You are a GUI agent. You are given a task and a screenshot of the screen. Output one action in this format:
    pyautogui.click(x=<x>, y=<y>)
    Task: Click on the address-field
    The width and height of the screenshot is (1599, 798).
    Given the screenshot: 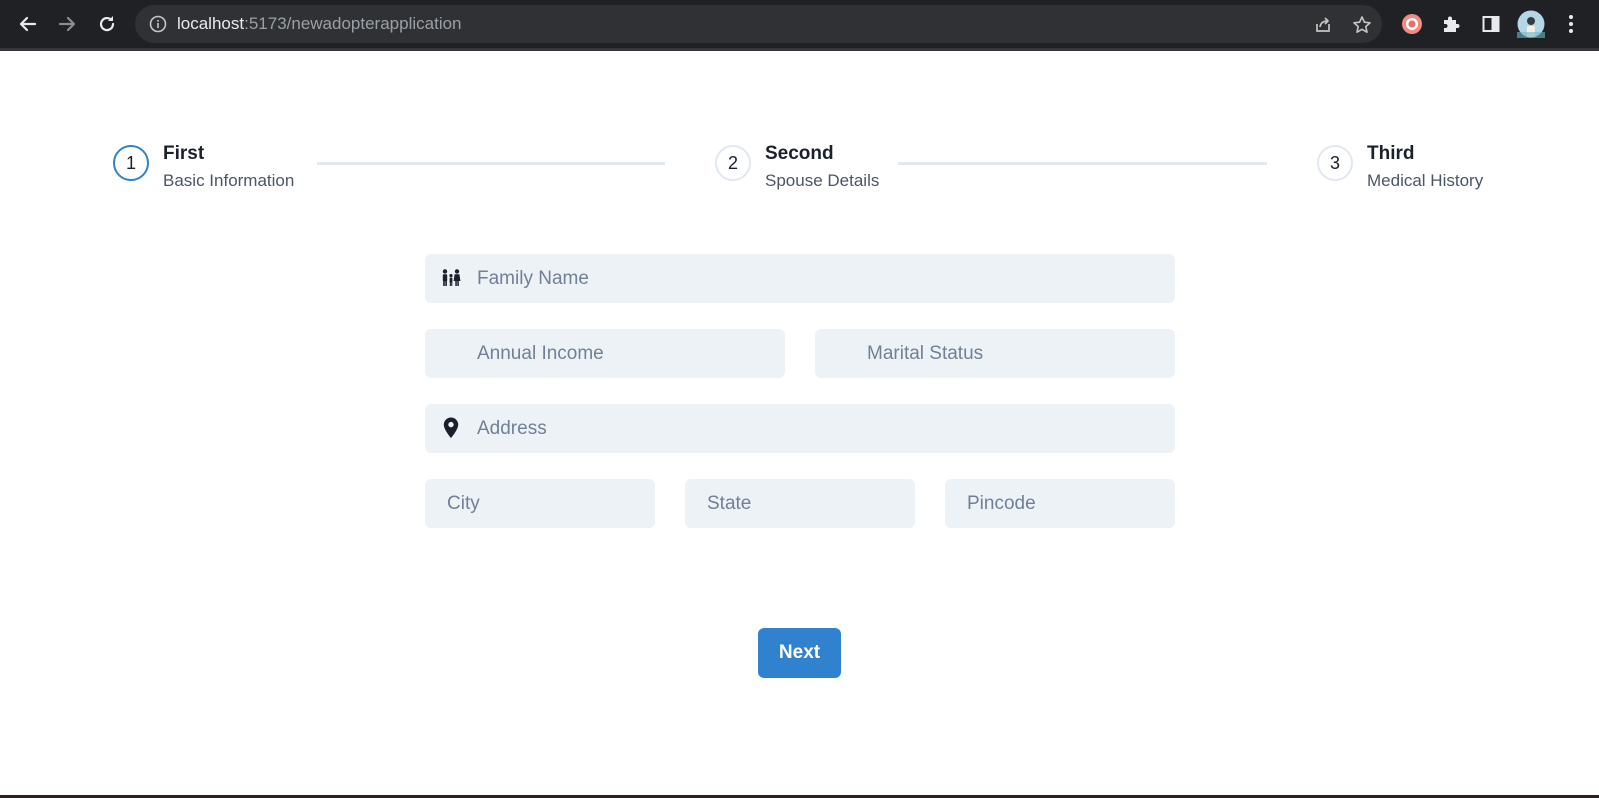 What is the action you would take?
    pyautogui.click(x=800, y=428)
    